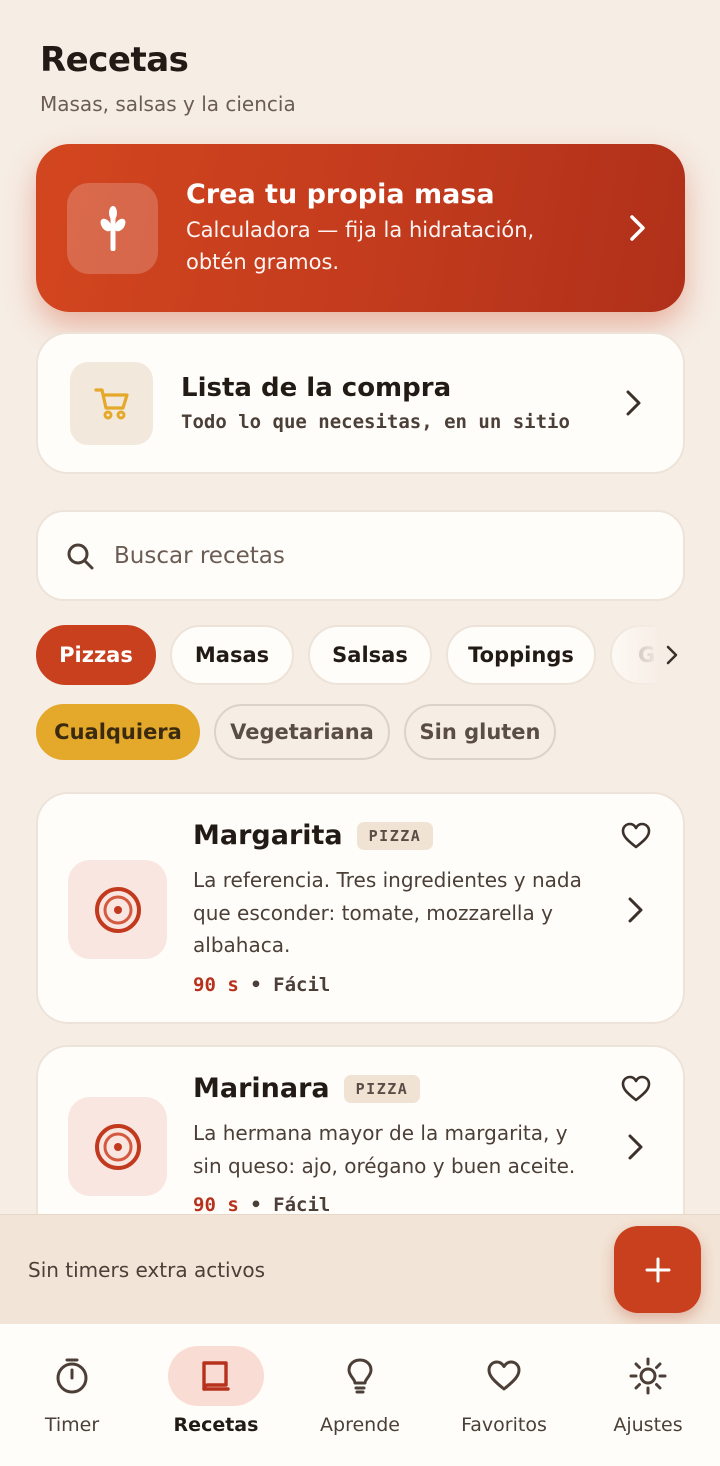  Describe the element at coordinates (268, 835) in the screenshot. I see `recipe-name: Margarita` at that location.